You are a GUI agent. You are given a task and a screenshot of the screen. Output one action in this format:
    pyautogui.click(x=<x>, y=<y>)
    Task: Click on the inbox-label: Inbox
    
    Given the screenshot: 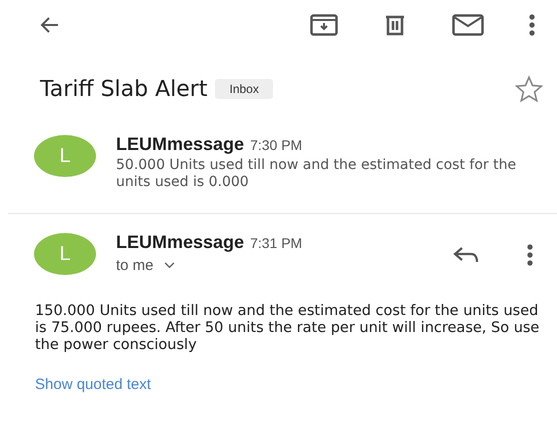 What is the action you would take?
    pyautogui.click(x=244, y=89)
    